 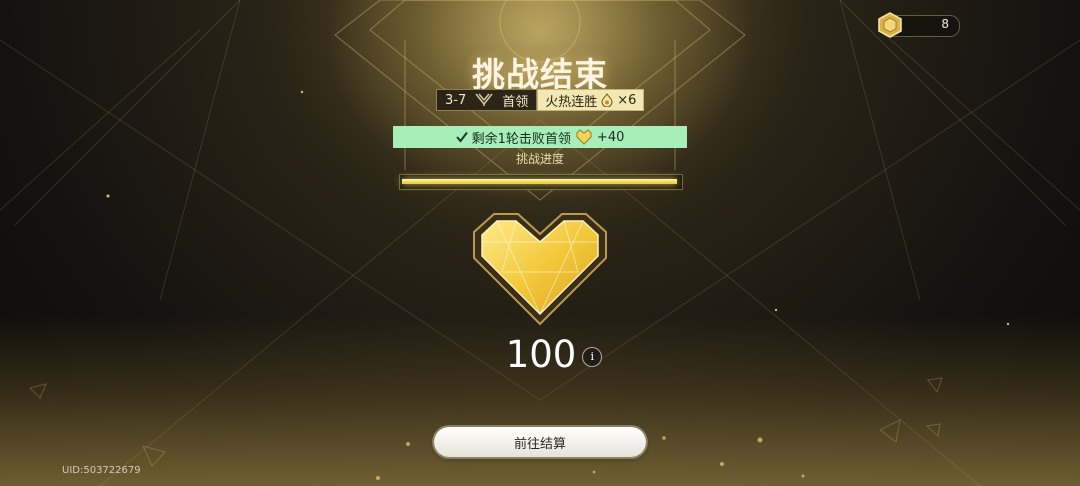 What do you see at coordinates (540, 269) in the screenshot?
I see `gold-heart-gem-icon` at bounding box center [540, 269].